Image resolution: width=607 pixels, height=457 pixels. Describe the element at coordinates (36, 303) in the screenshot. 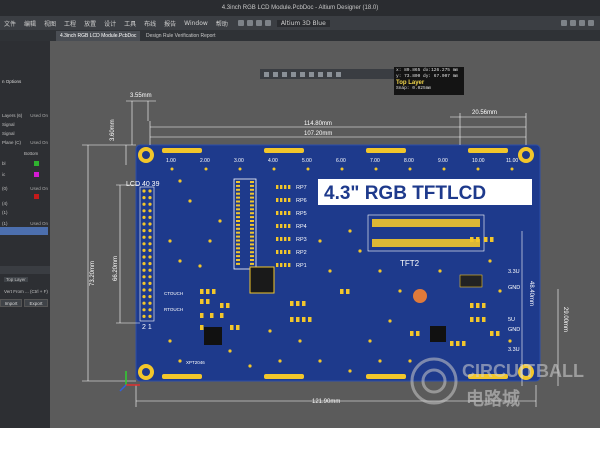

I see `export-button: Export` at that location.